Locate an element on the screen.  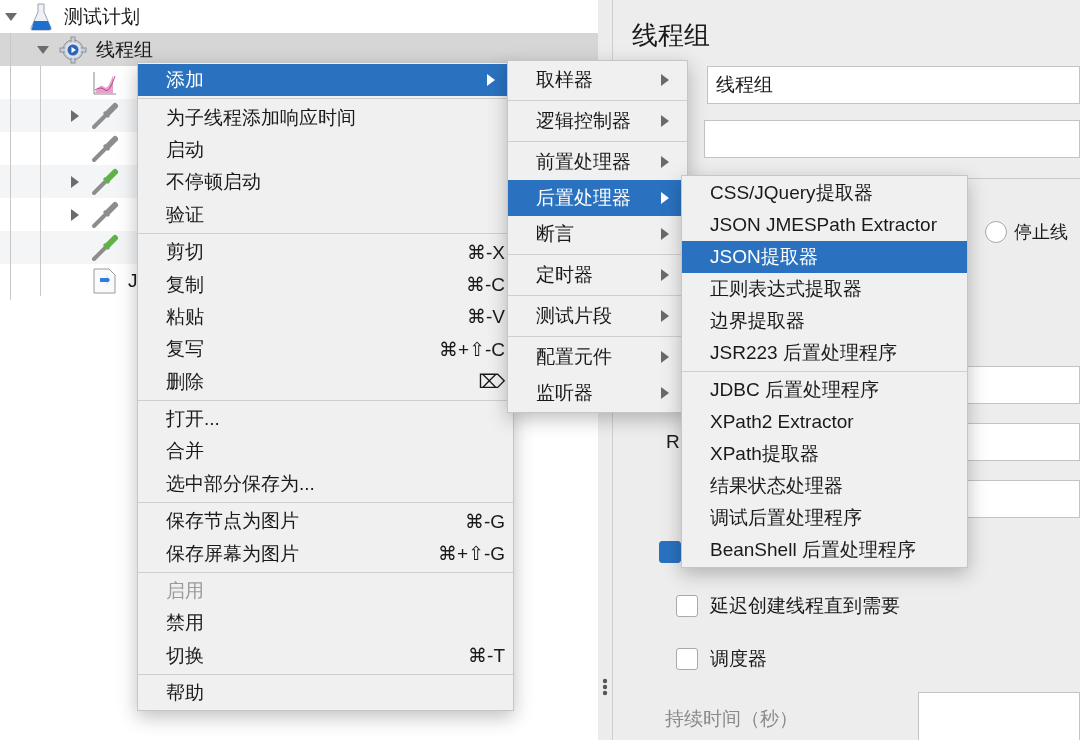
shortcut-label: ⌘-G is located at coordinates (484, 521).